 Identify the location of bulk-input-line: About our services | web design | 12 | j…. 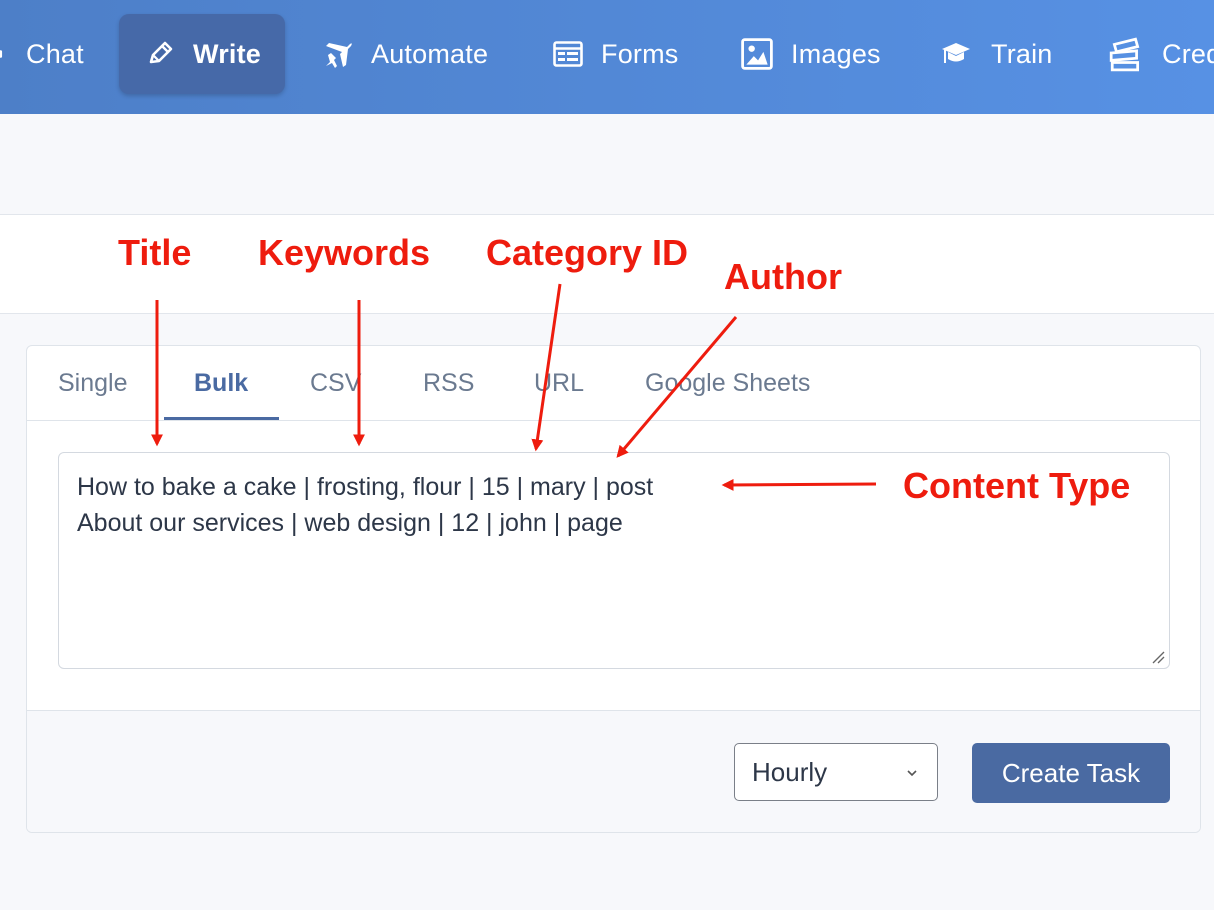
(350, 523).